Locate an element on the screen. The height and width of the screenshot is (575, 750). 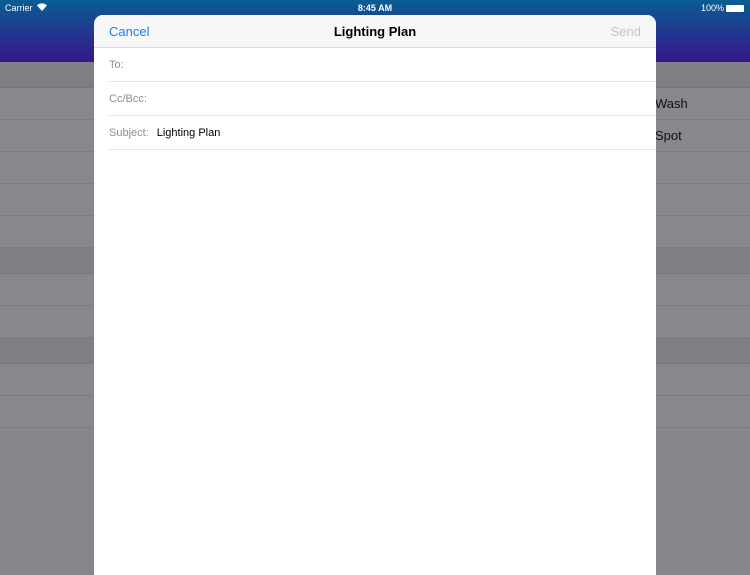
battery-icon is located at coordinates (735, 8).